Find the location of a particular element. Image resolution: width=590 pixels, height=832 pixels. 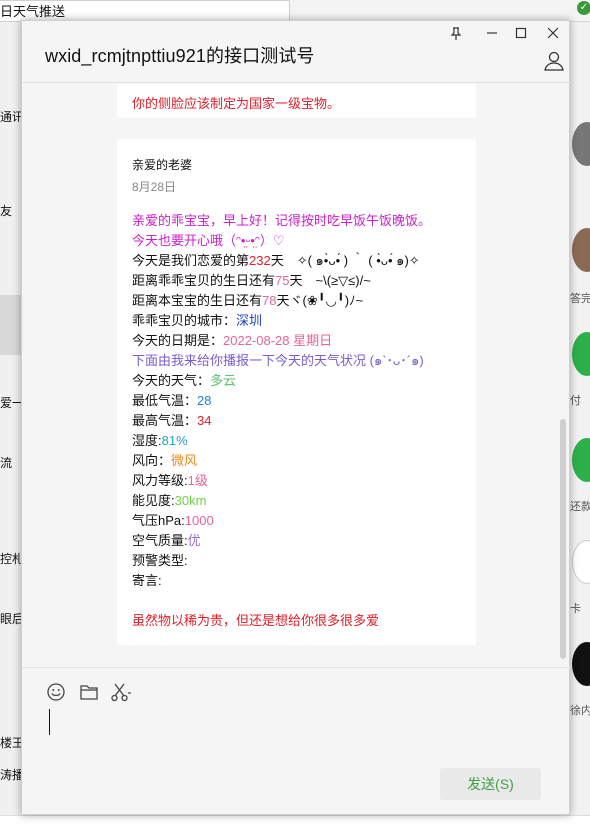

humidity-line: 湿度:81% is located at coordinates (302, 441).